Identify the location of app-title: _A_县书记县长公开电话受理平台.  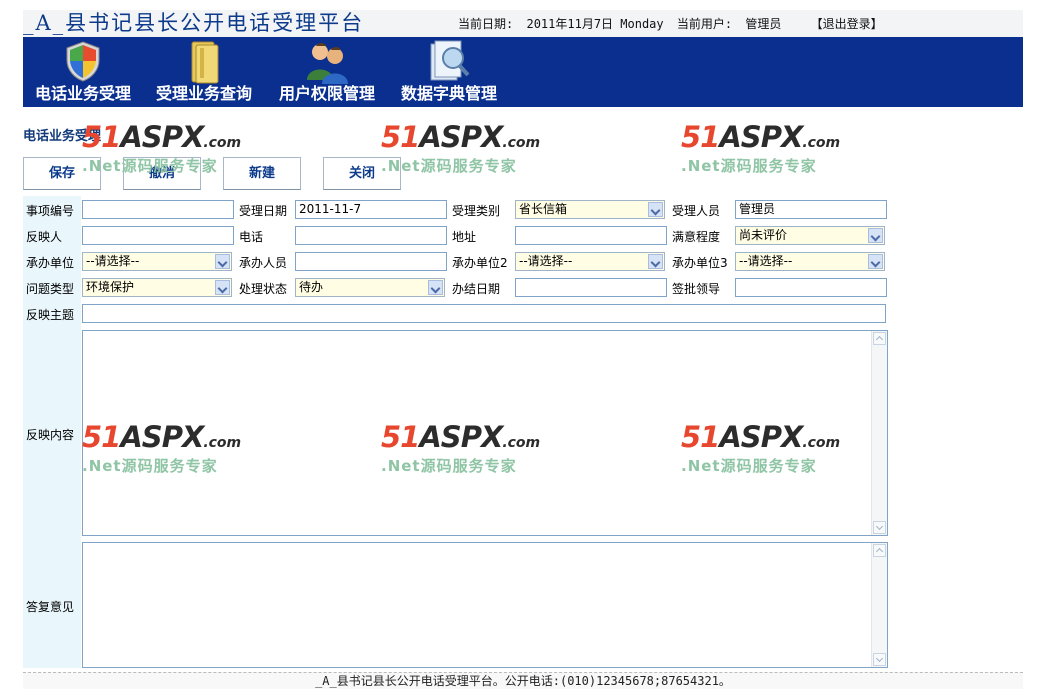
(194, 23).